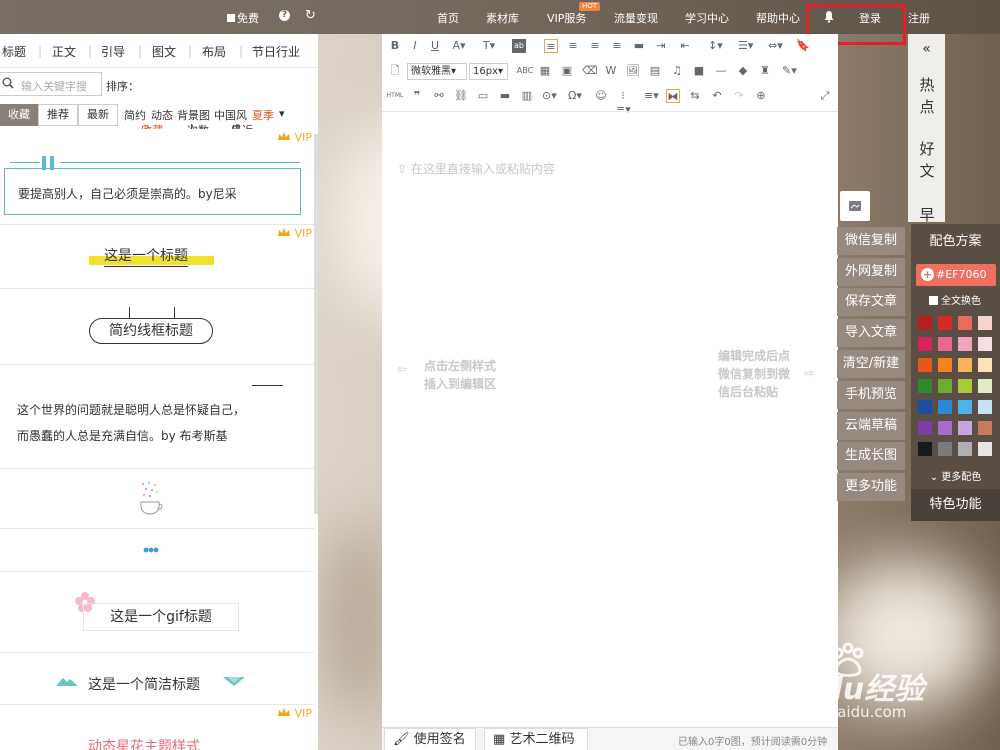  Describe the element at coordinates (871, 487) in the screenshot. I see `more-functions-button: 更多功能` at that location.